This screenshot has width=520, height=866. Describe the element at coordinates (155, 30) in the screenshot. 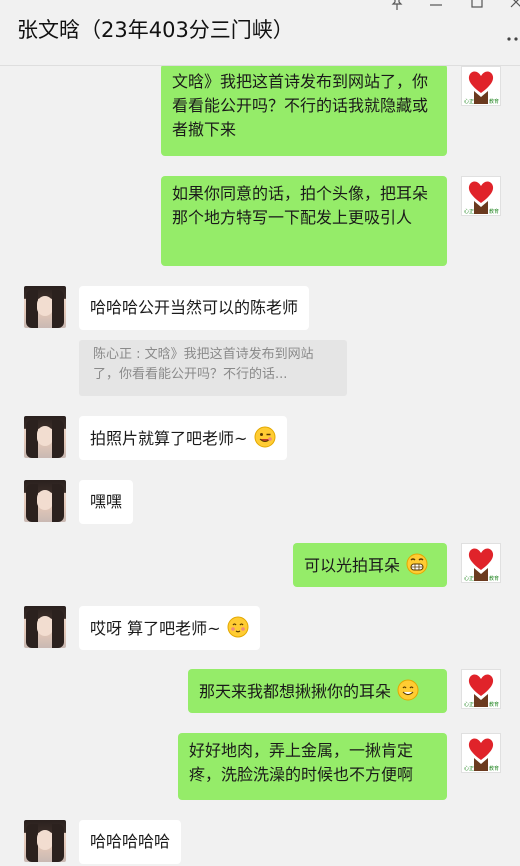

I see `chat-title: 张文晗（23年403分三门峡）` at that location.